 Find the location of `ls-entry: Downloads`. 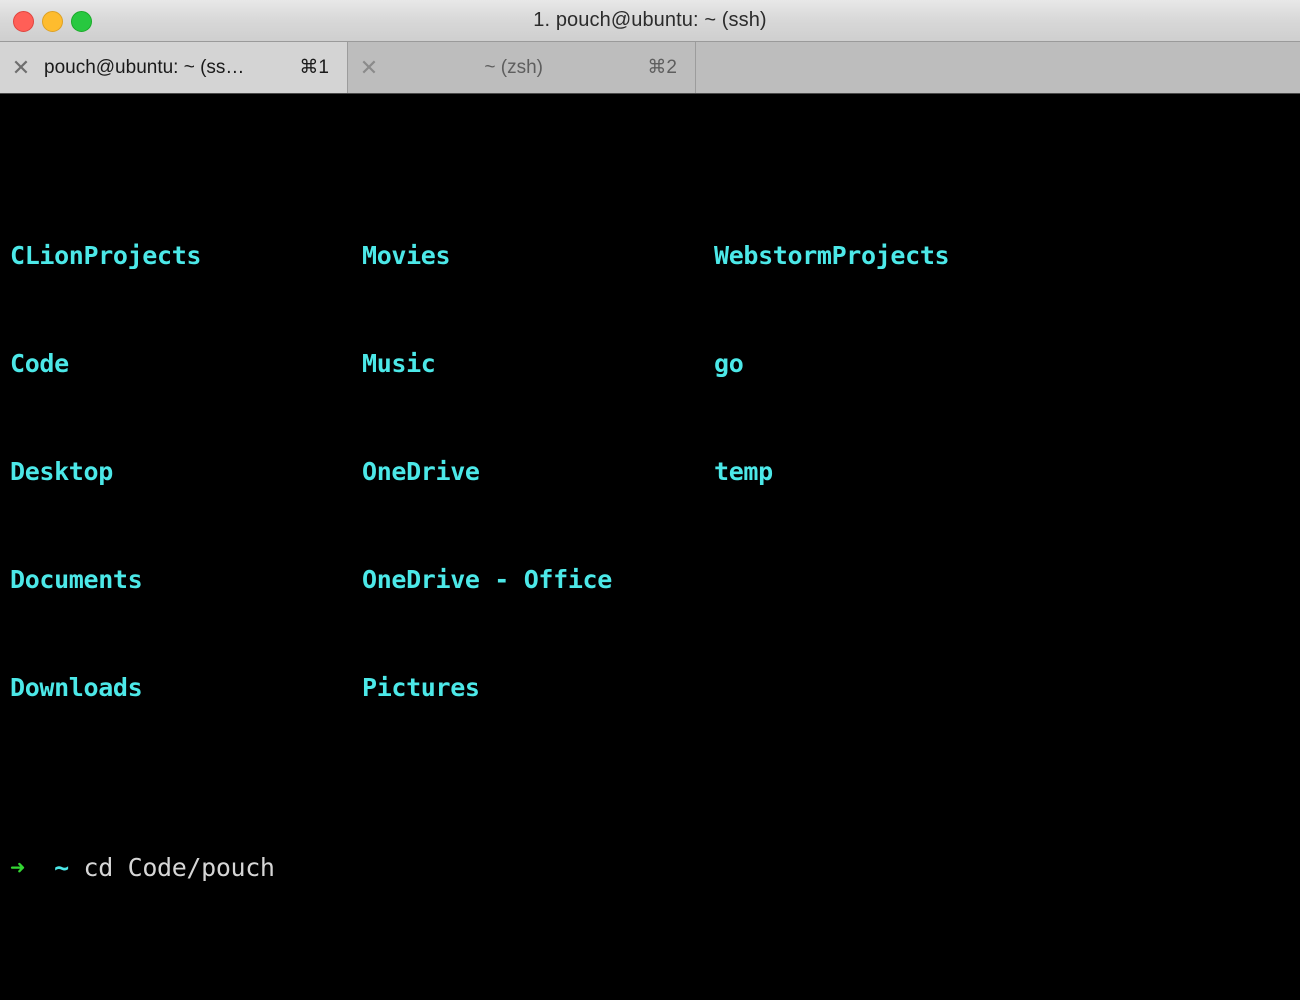

ls-entry: Downloads is located at coordinates (76, 687).